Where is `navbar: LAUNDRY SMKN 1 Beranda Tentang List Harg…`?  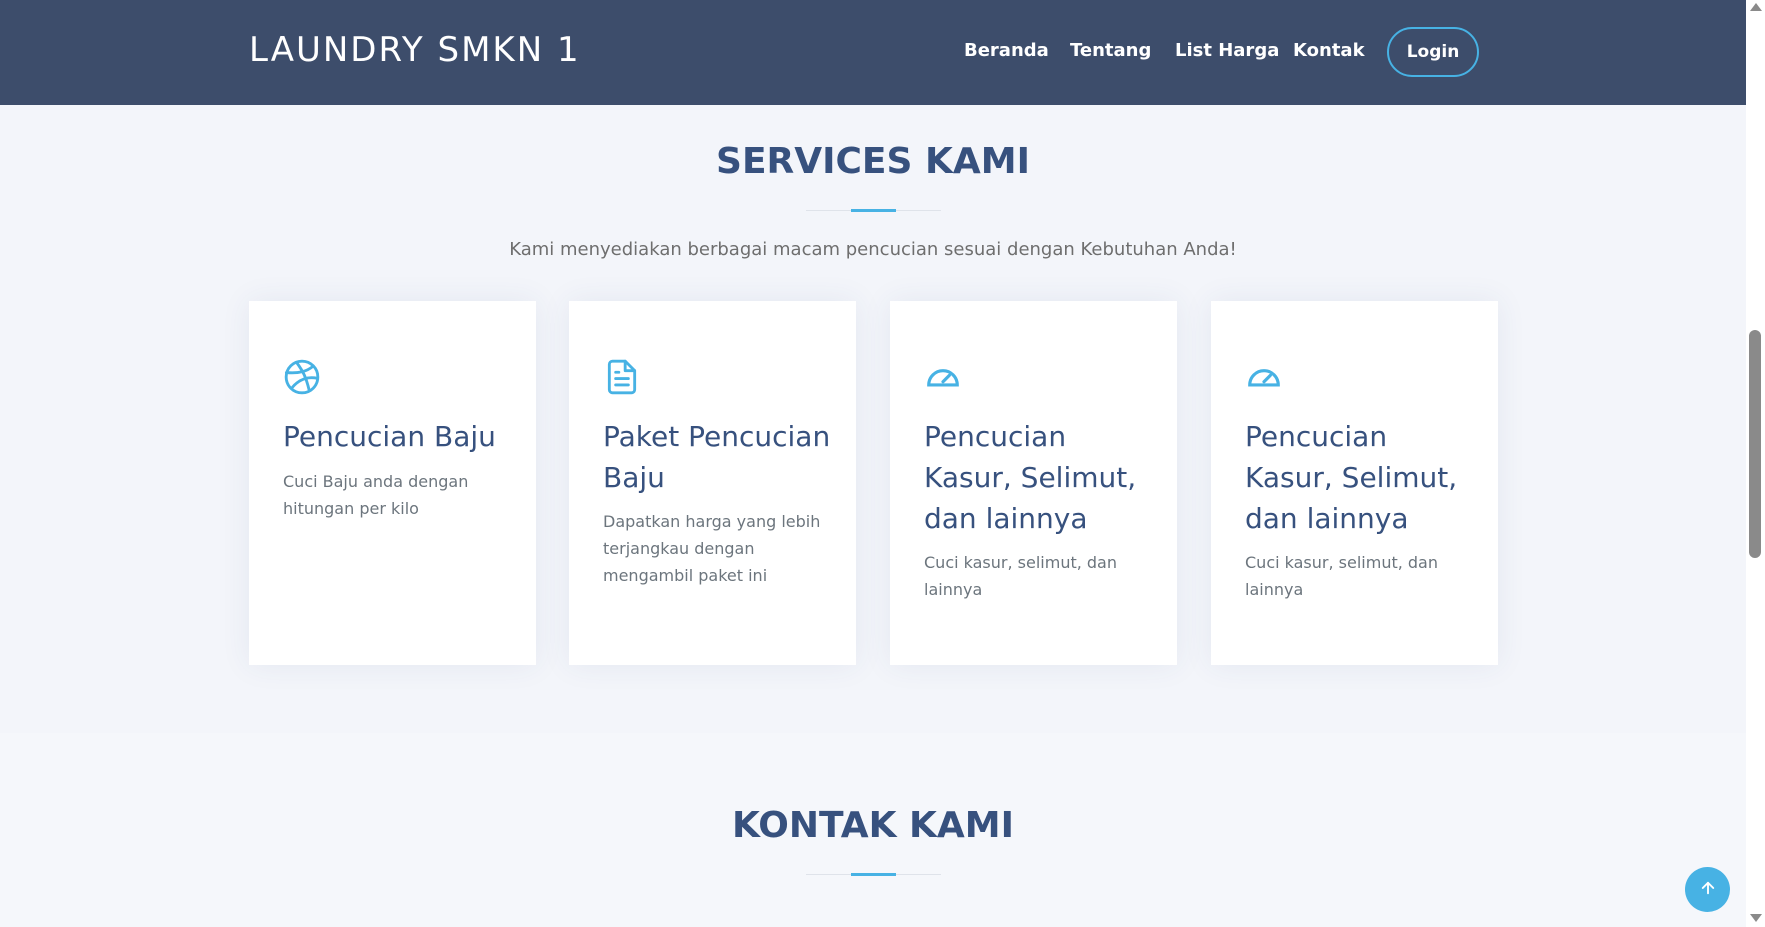
navbar: LAUNDRY SMKN 1 Beranda Tentang List Harg… is located at coordinates (873, 52).